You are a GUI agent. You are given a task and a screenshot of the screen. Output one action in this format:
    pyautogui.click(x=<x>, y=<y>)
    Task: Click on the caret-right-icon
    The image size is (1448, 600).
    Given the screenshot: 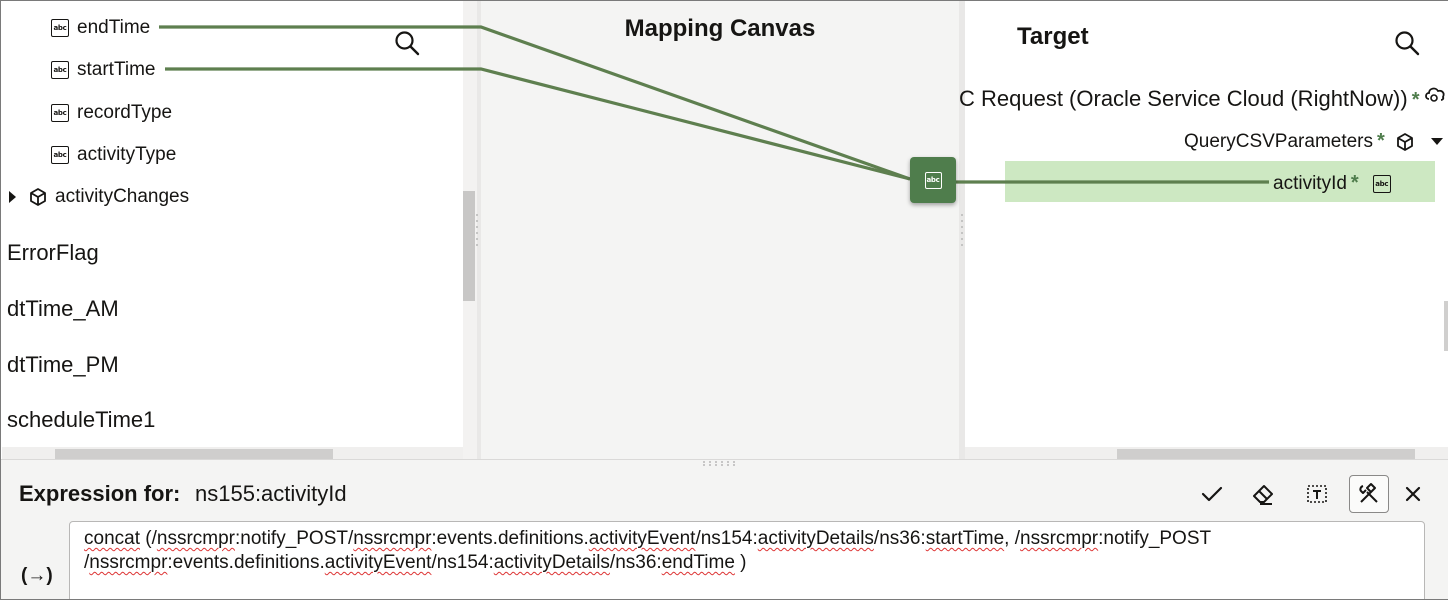 What is the action you would take?
    pyautogui.click(x=12, y=197)
    